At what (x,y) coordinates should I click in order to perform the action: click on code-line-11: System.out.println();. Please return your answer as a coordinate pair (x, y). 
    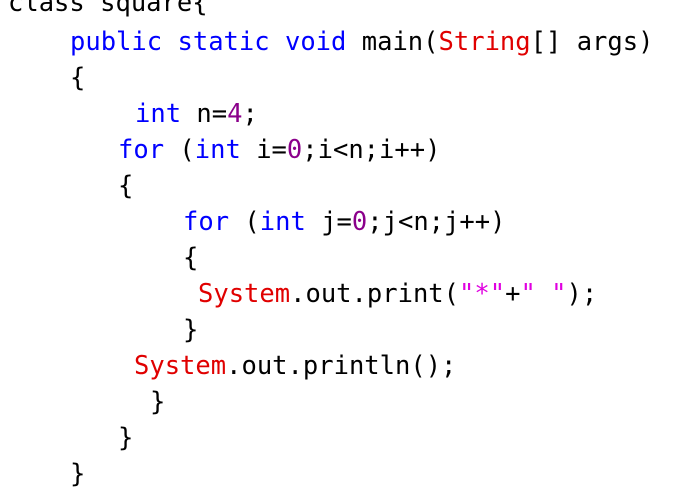
    Looking at the image, I should click on (295, 366).